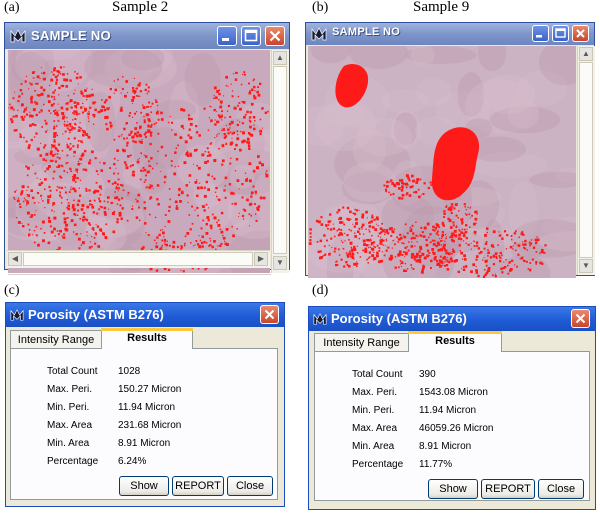 Image resolution: width=600 pixels, height=515 pixels. I want to click on horizontal-scrollbar: ◀ ▶, so click(138, 259).